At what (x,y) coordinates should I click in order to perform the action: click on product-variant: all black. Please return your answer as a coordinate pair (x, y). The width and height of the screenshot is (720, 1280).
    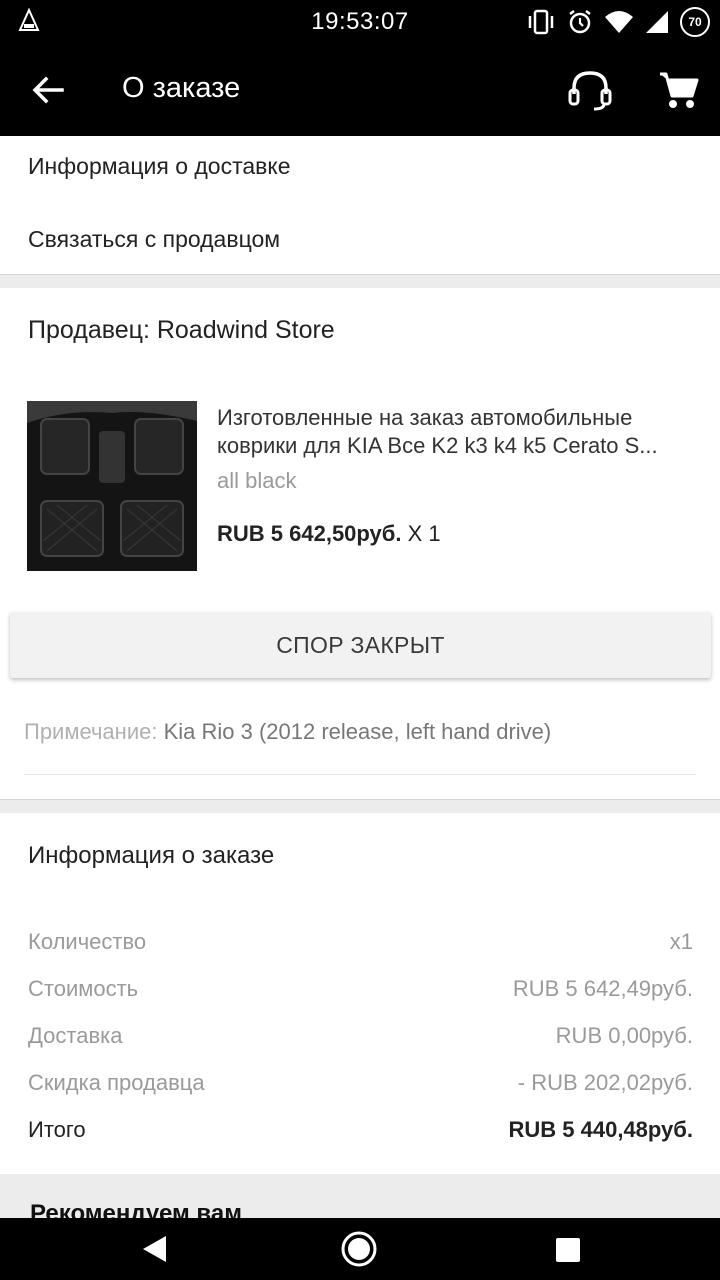
    Looking at the image, I should click on (257, 480).